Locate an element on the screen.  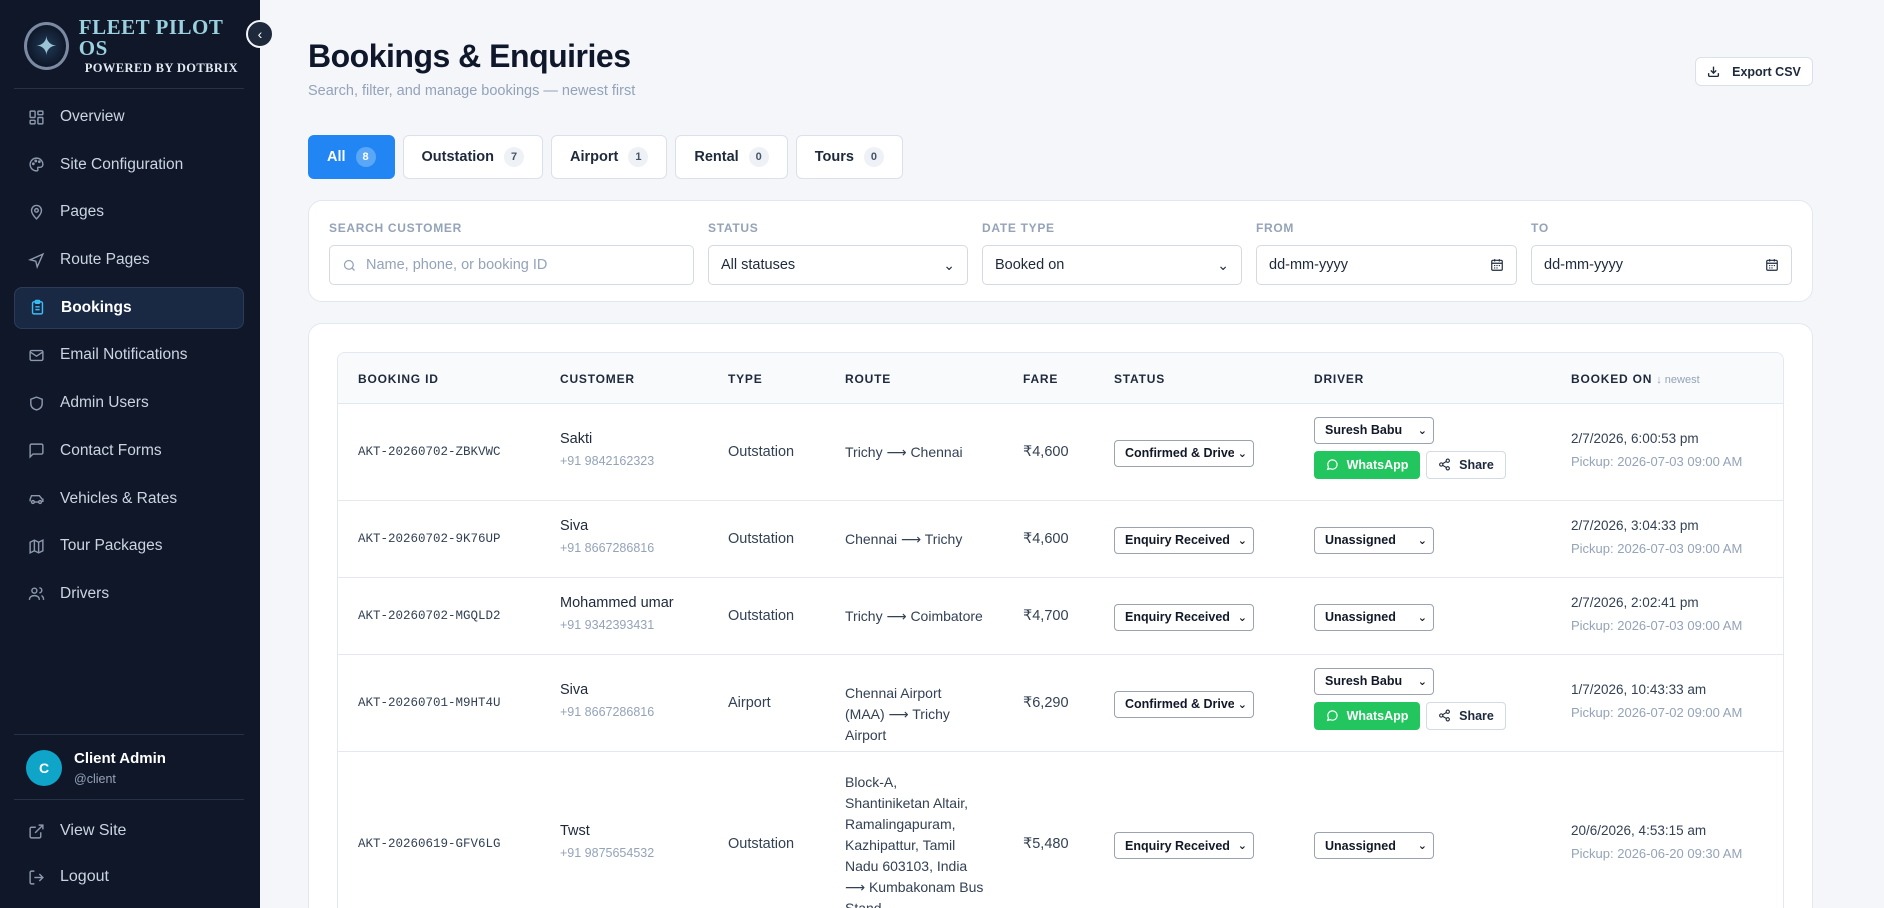
shield-icon is located at coordinates (36, 403).